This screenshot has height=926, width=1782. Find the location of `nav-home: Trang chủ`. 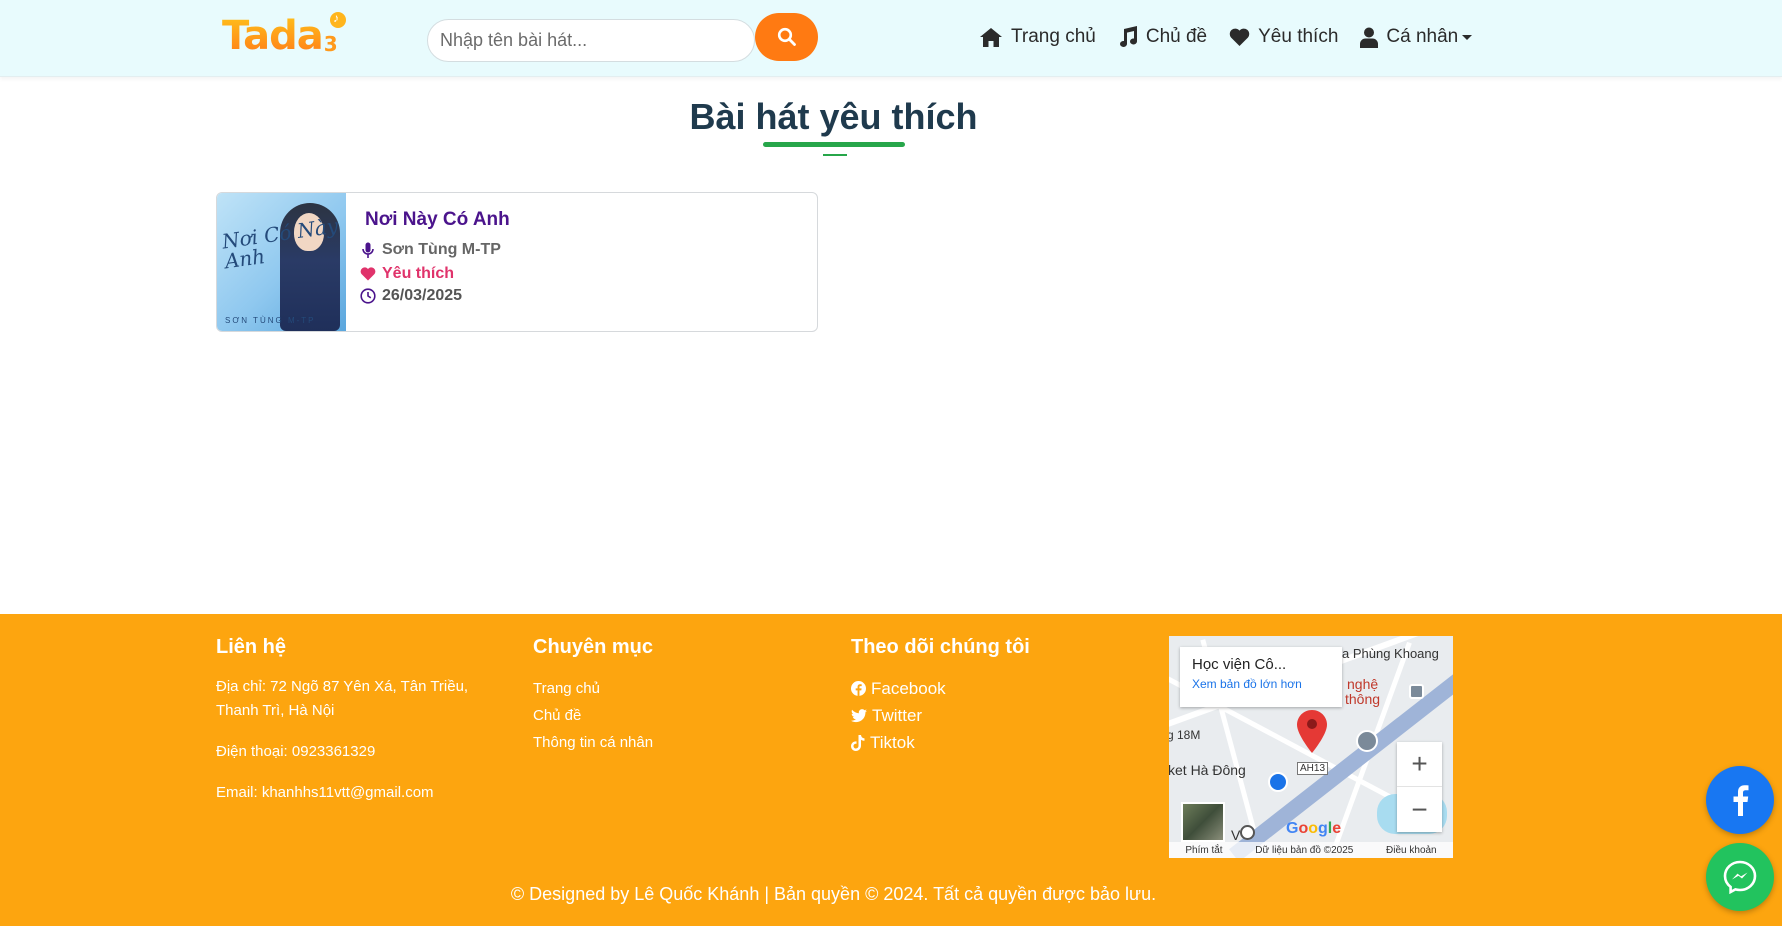

nav-home: Trang chủ is located at coordinates (1037, 37).